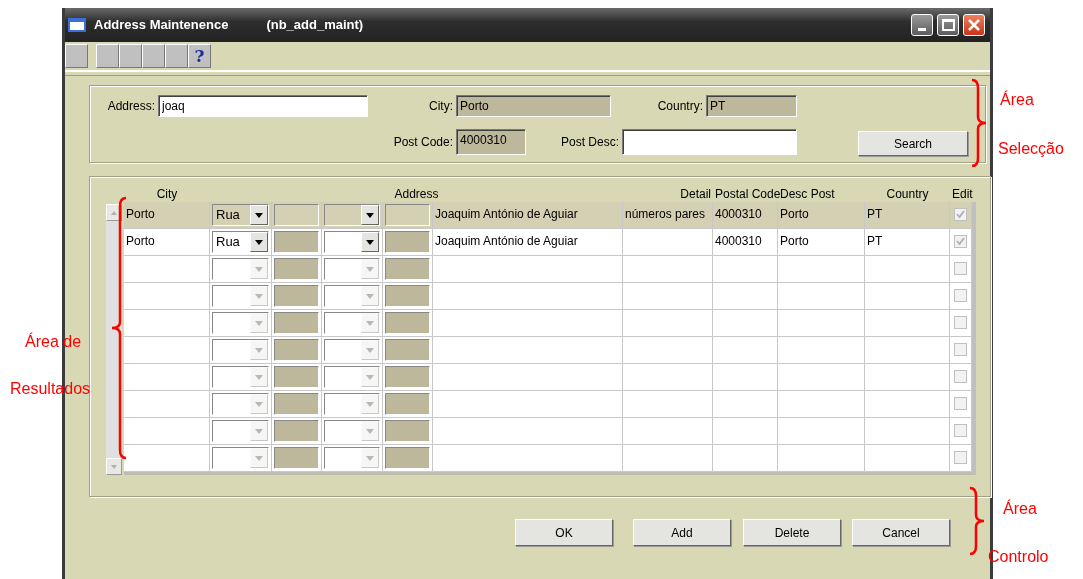  Describe the element at coordinates (77, 25) in the screenshot. I see `window-icon` at that location.